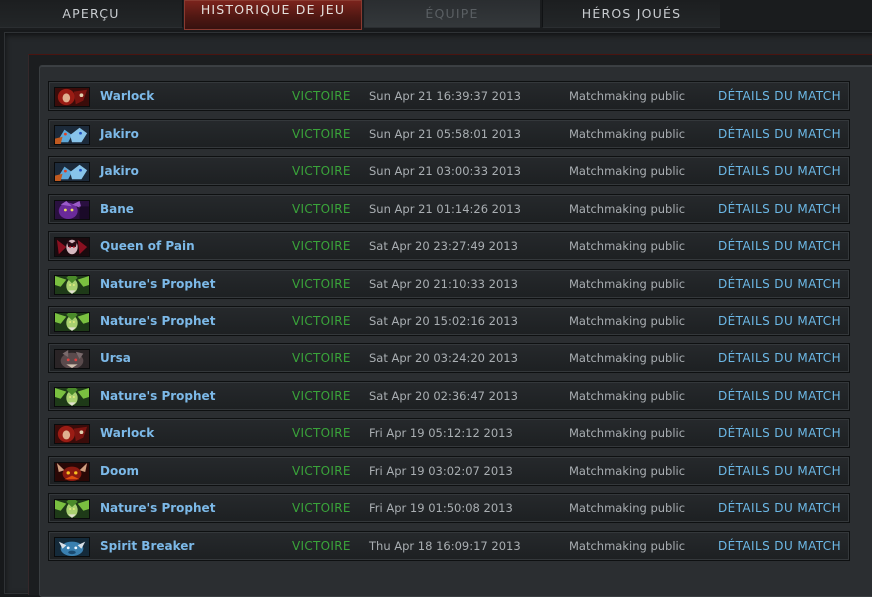  I want to click on match-date: Sun Apr 21 16:39:37 2013, so click(445, 96).